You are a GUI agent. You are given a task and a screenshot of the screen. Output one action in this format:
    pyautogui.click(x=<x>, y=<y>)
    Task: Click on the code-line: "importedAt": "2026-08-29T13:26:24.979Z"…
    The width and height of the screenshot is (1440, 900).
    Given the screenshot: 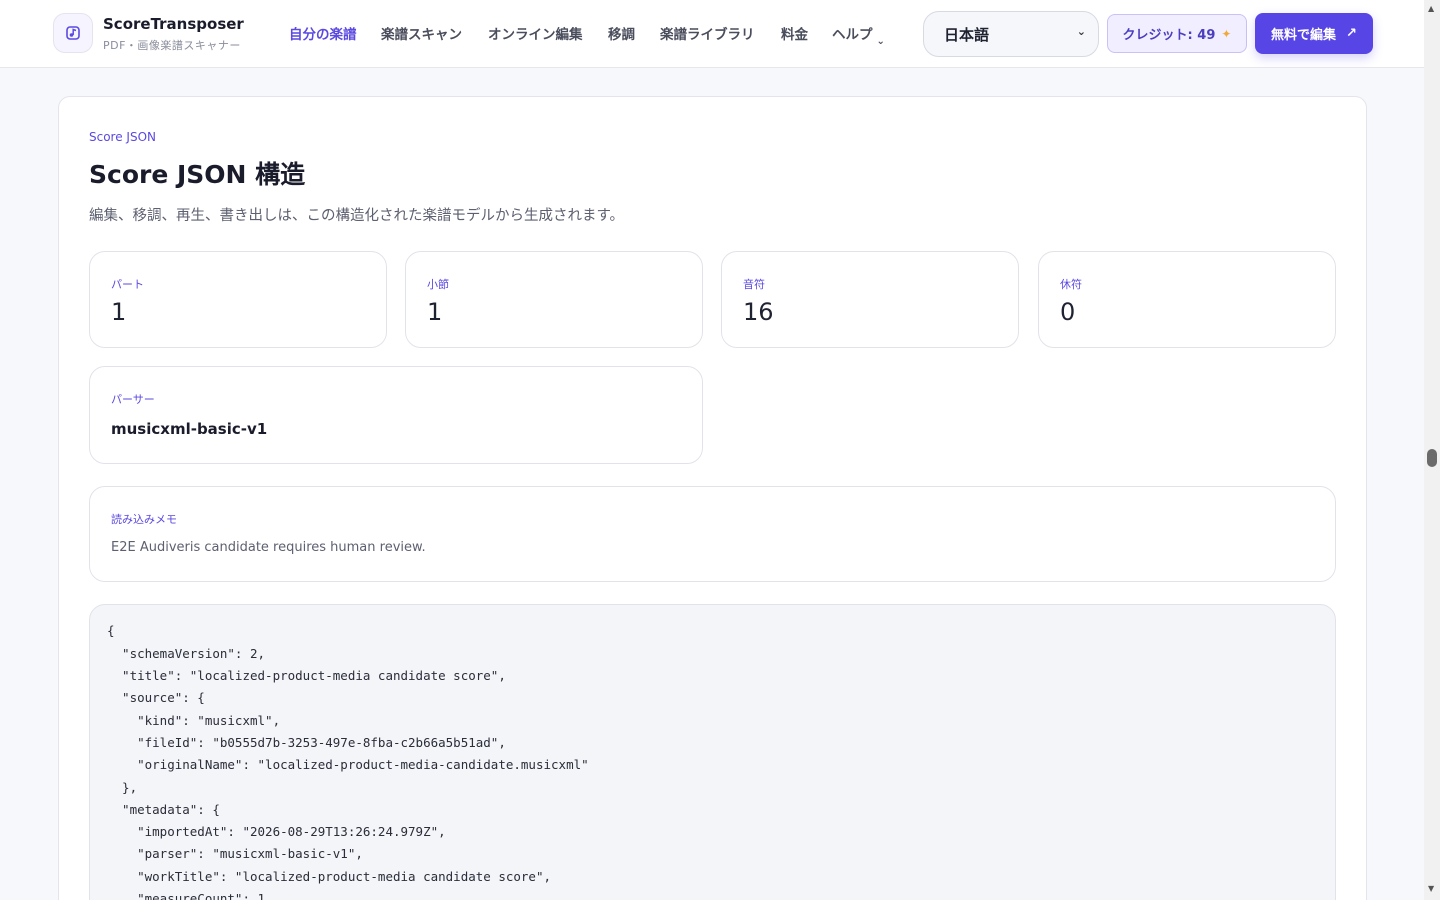 What is the action you would take?
    pyautogui.click(x=276, y=831)
    